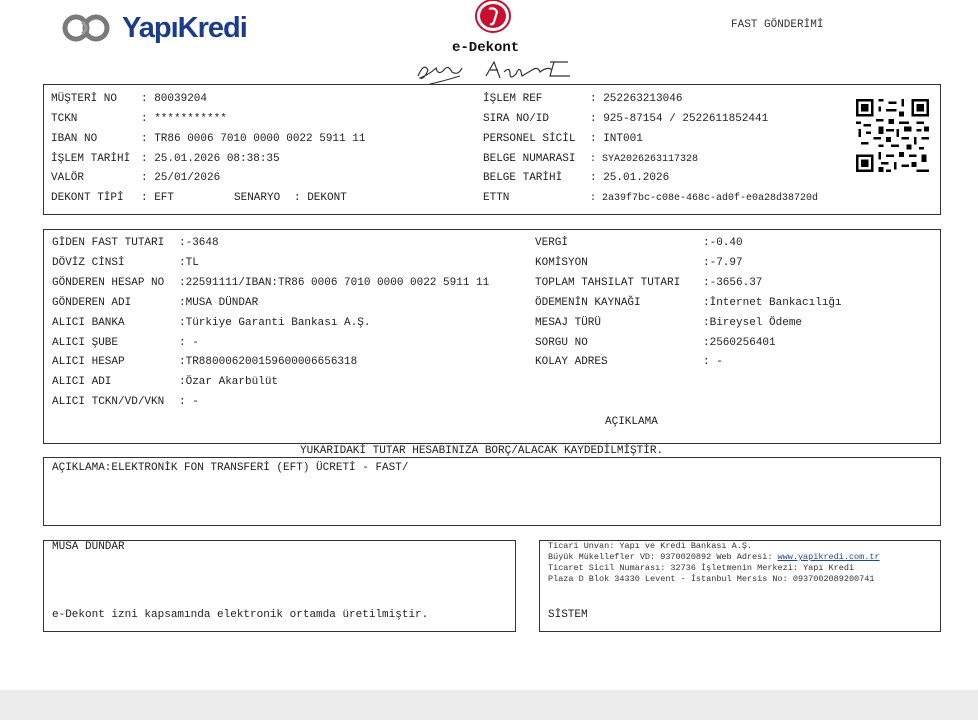  What do you see at coordinates (85, 342) in the screenshot?
I see `transfer-left-label: ALICI ŞUBE` at bounding box center [85, 342].